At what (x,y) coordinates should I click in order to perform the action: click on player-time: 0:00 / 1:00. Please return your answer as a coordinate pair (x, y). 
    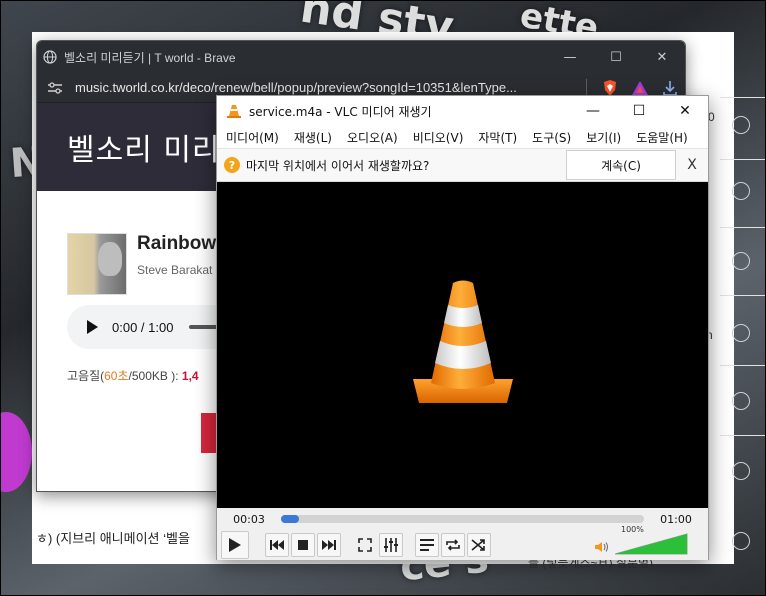
    Looking at the image, I should click on (143, 327).